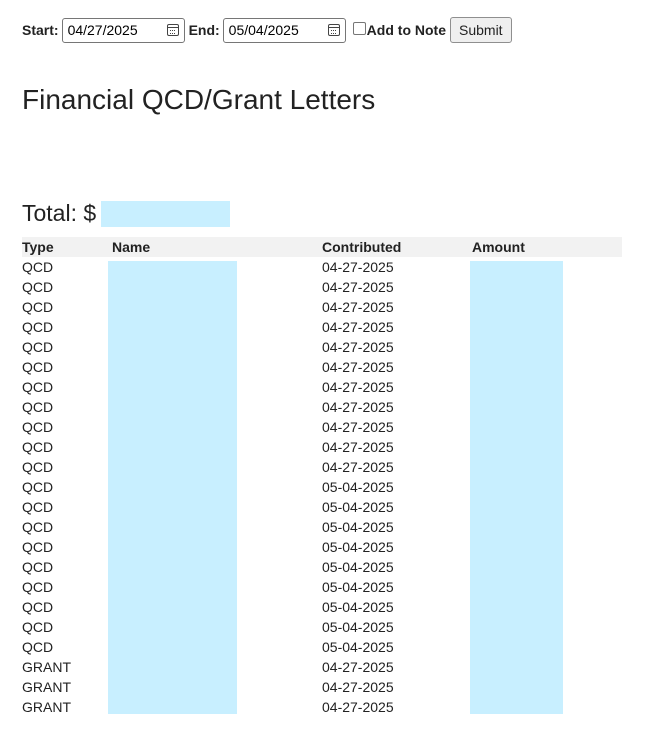 This screenshot has height=736, width=650. I want to click on amount-column-redaction, so click(516, 487).